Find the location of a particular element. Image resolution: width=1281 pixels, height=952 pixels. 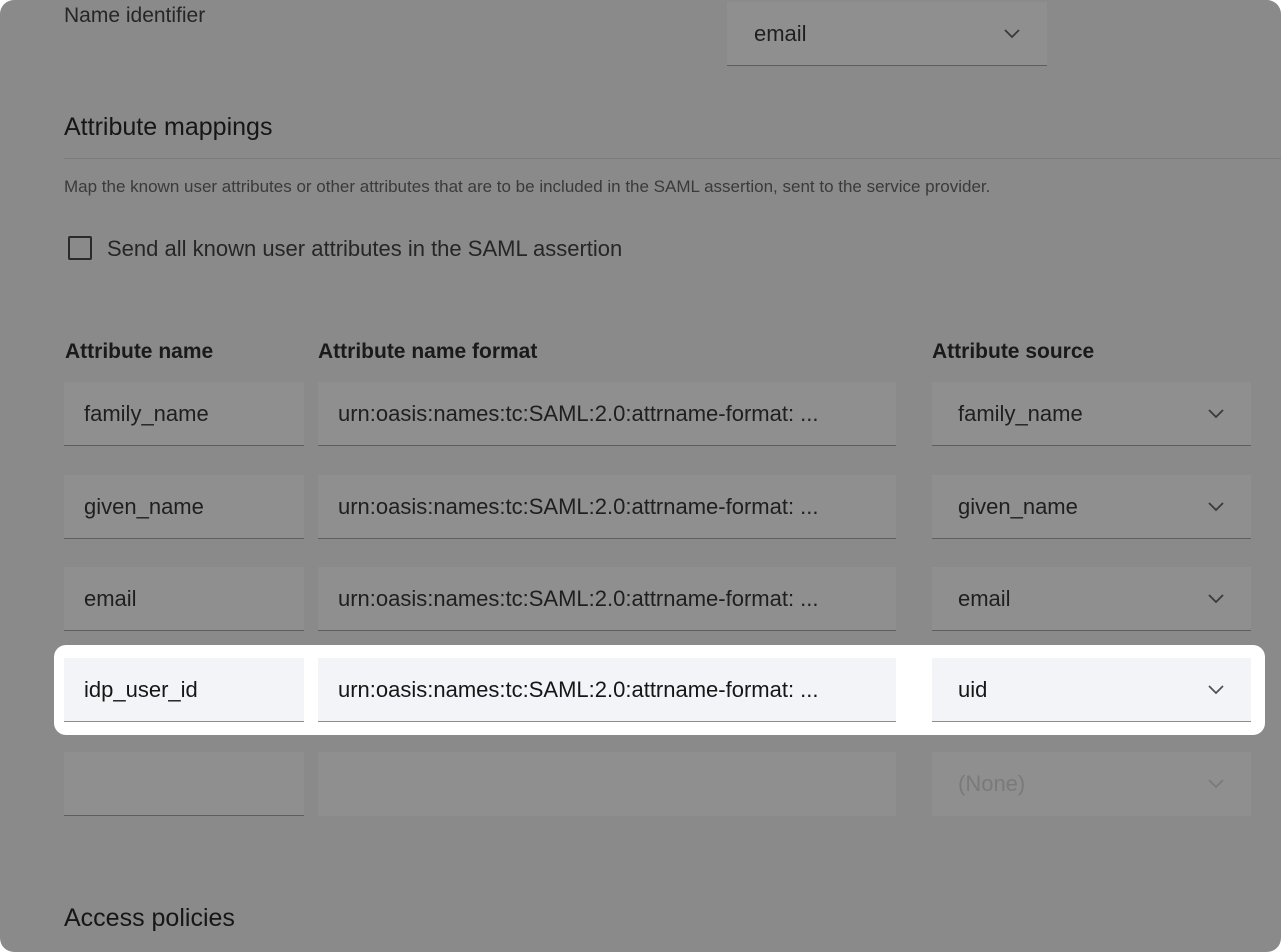

attribute-name-value: email is located at coordinates (110, 598).